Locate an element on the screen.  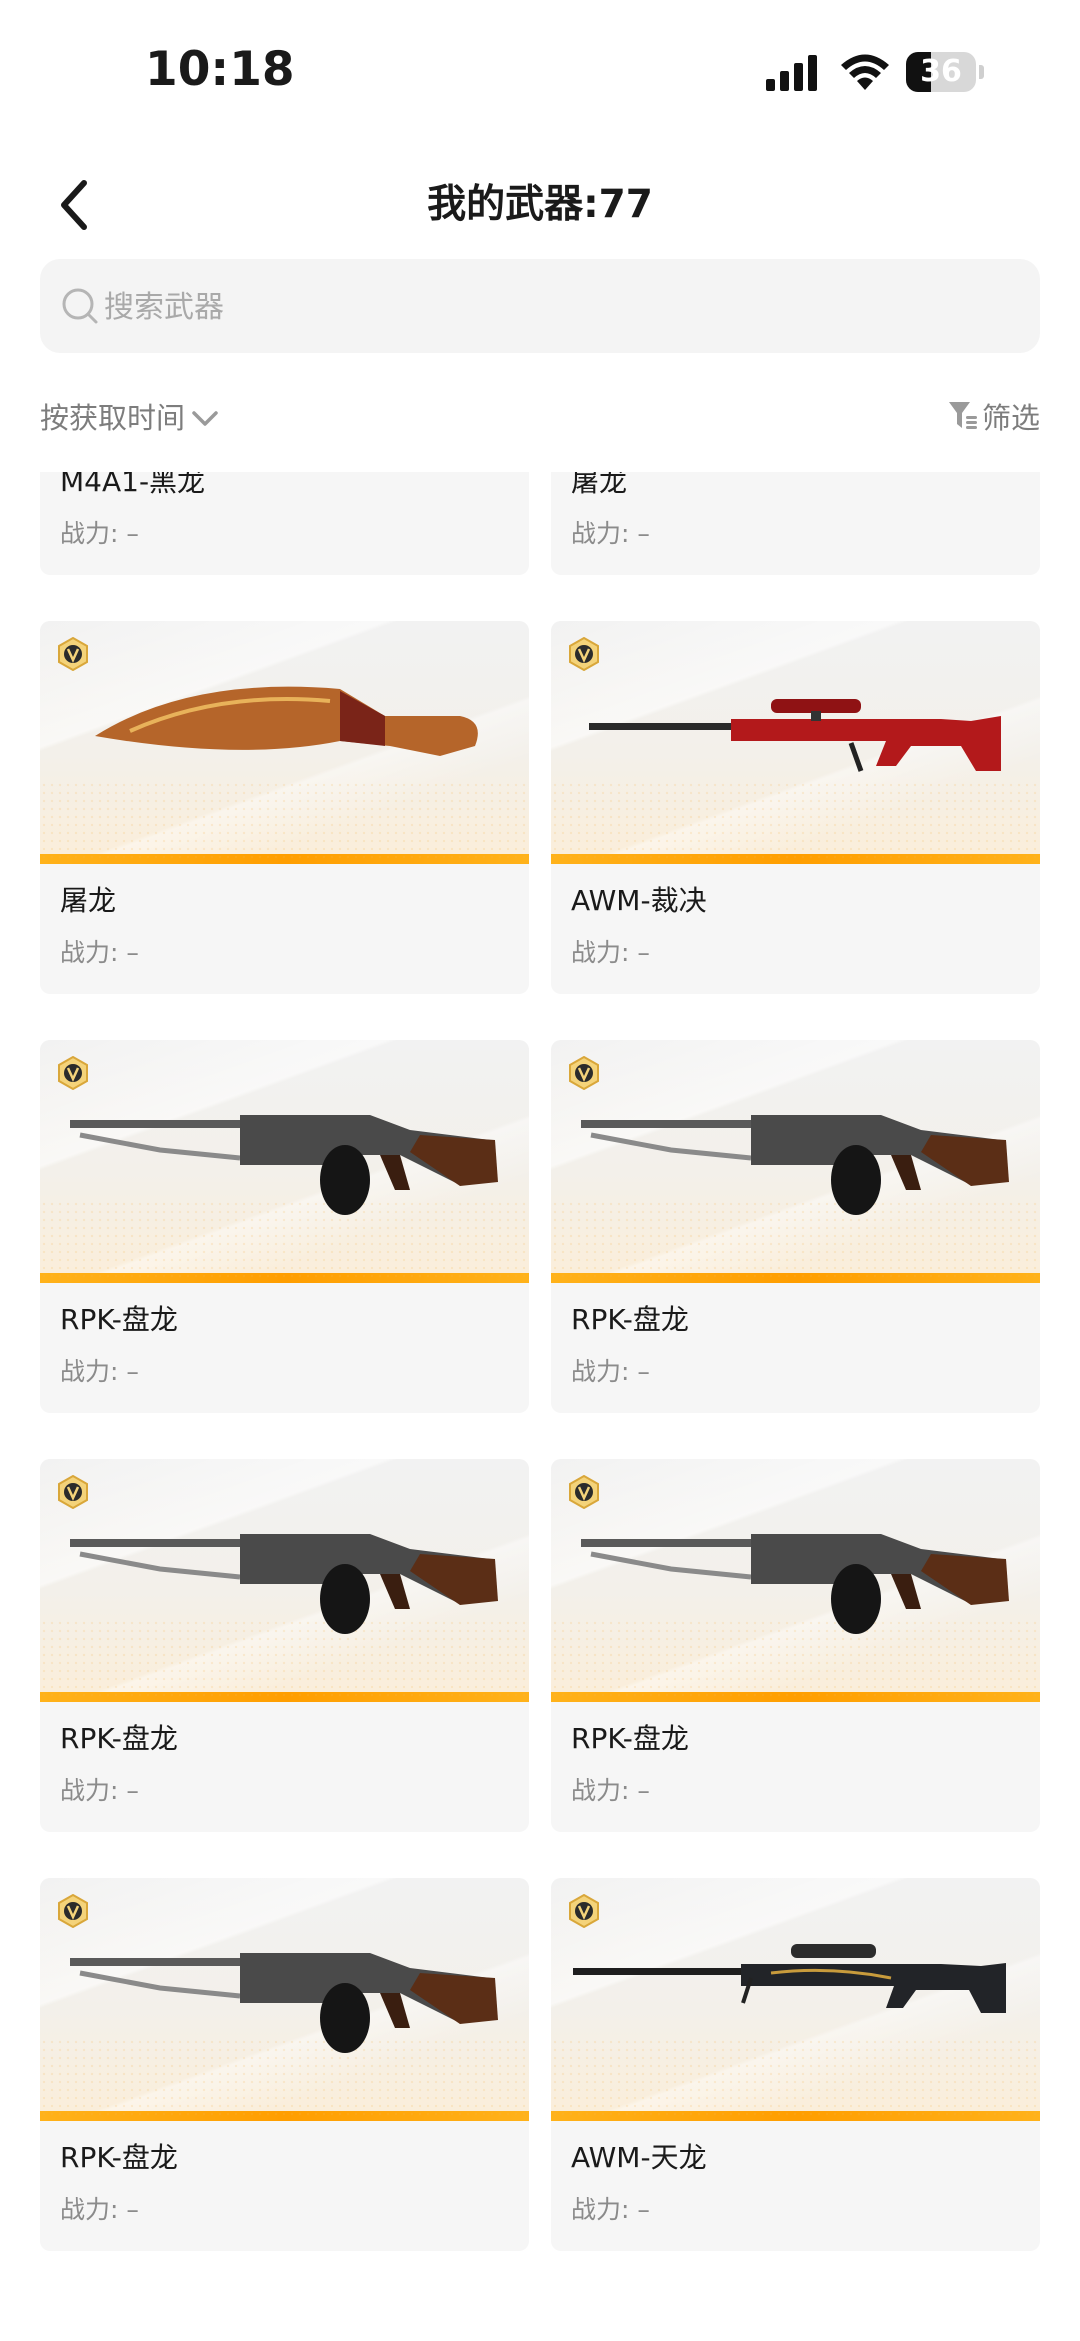
search-icon is located at coordinates (80, 306).